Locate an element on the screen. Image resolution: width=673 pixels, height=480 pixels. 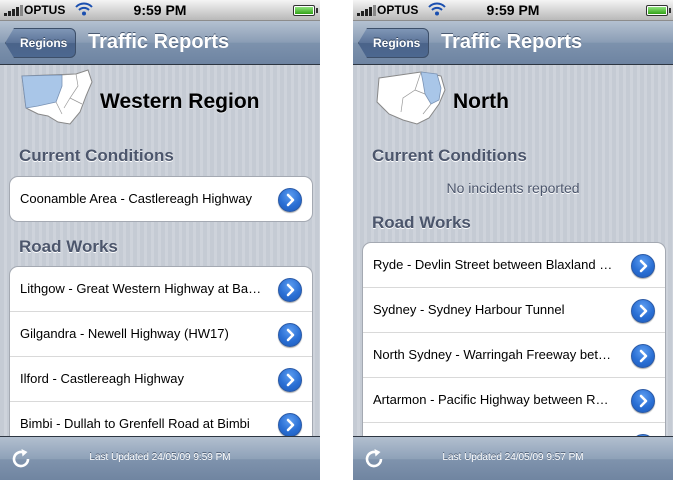
last-updated-label: Last Updated 24/05/09 9:57 PM is located at coordinates (513, 457).